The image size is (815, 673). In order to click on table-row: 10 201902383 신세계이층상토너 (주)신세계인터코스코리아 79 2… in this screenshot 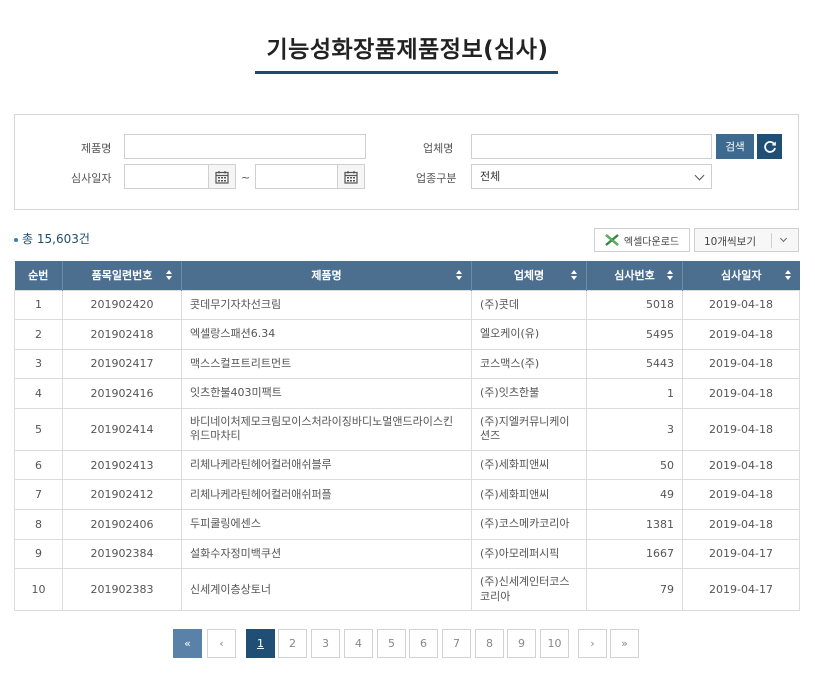, I will do `click(407, 590)`.